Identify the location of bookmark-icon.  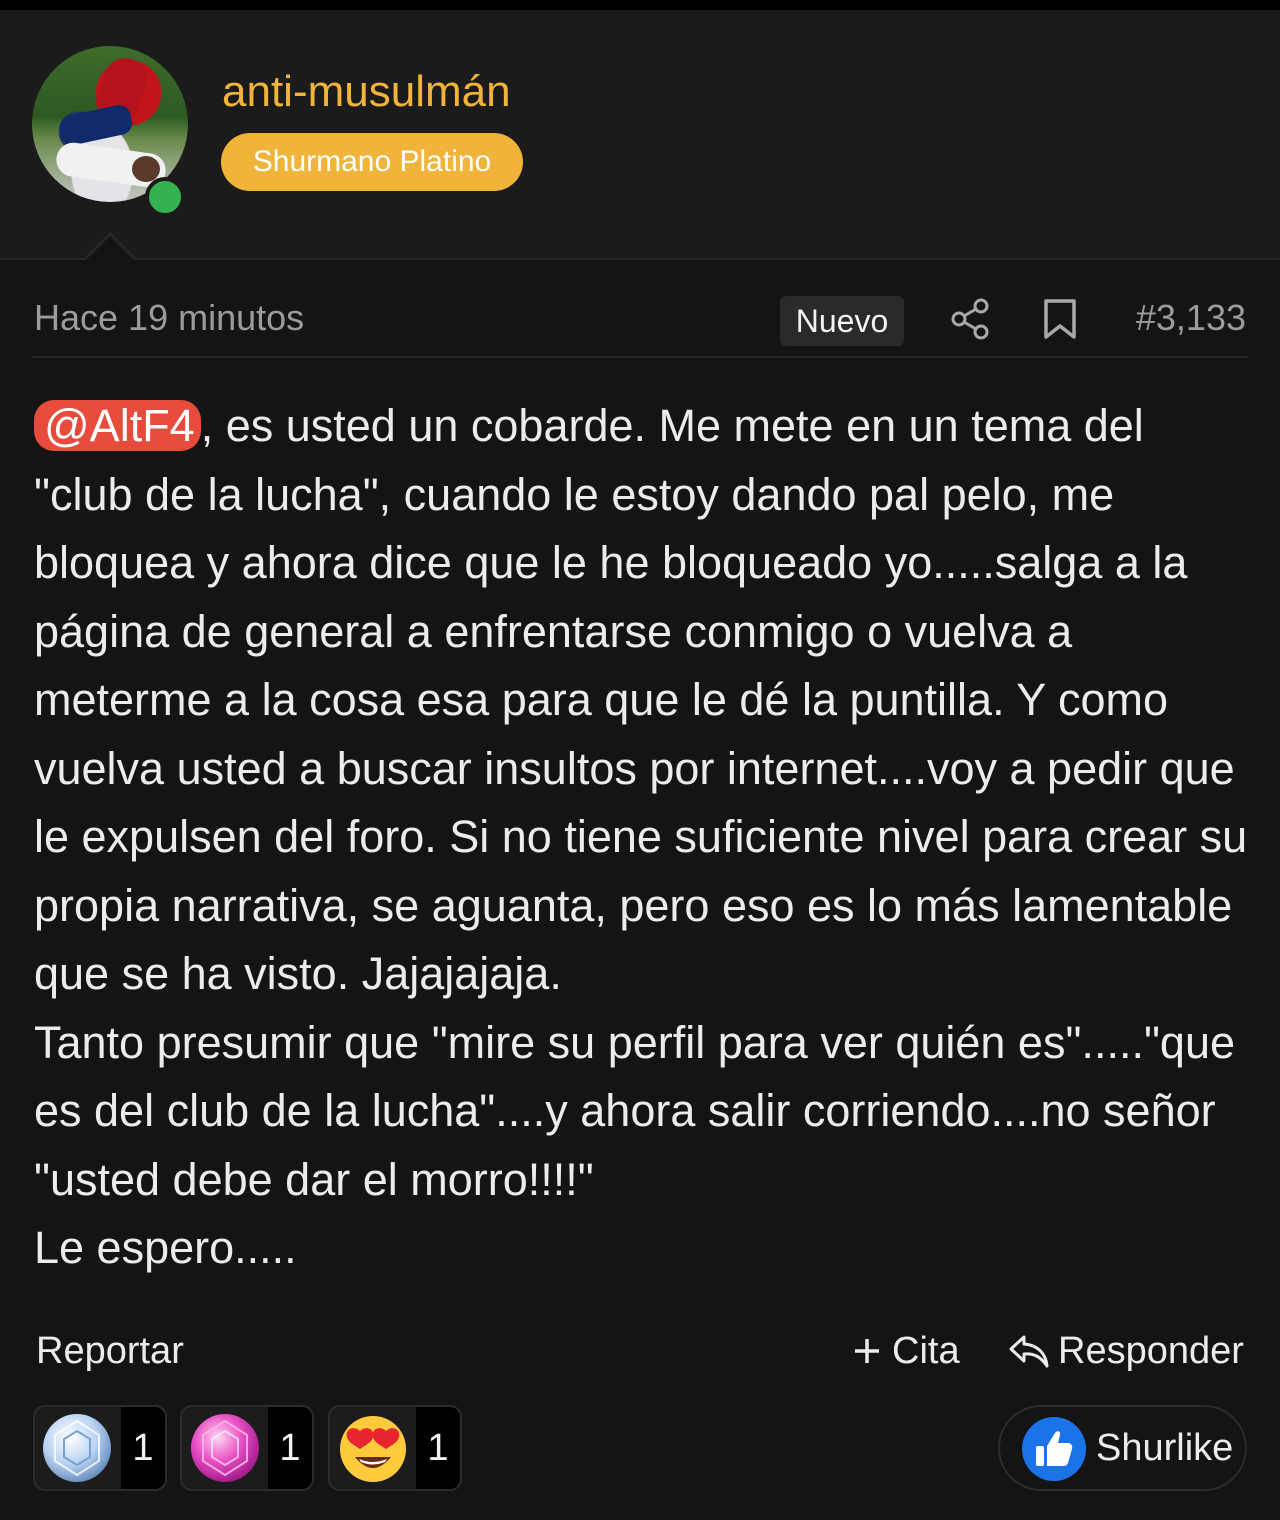
(1060, 319).